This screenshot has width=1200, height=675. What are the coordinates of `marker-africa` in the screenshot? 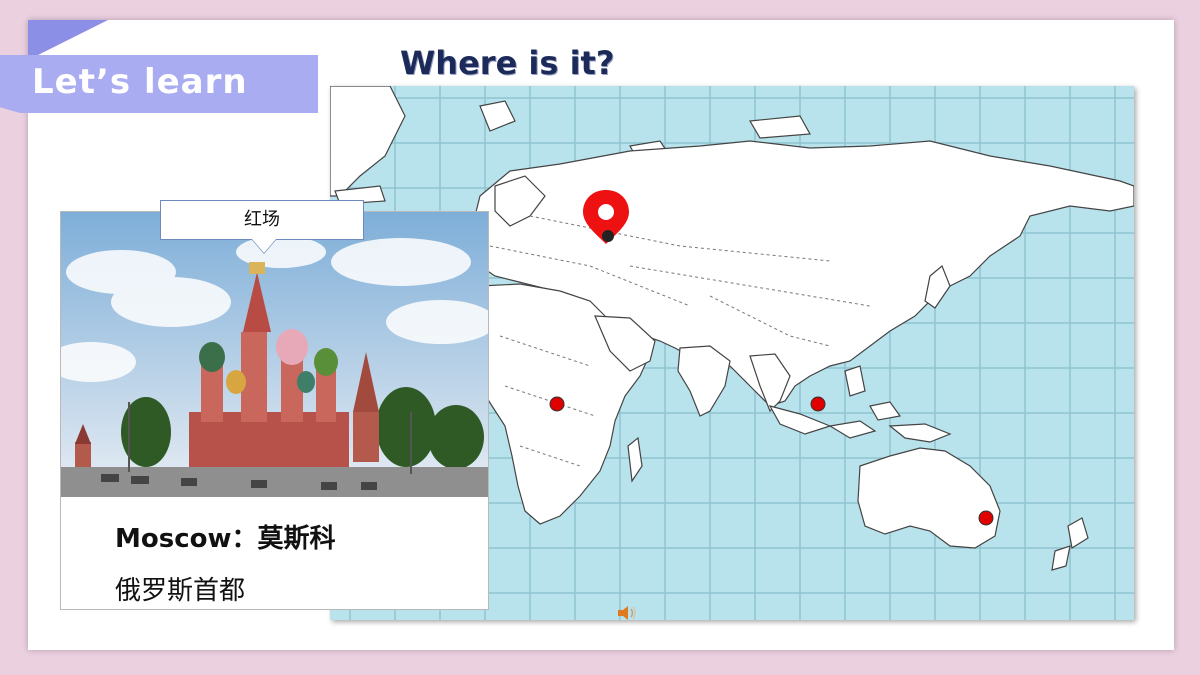 It's located at (557, 404).